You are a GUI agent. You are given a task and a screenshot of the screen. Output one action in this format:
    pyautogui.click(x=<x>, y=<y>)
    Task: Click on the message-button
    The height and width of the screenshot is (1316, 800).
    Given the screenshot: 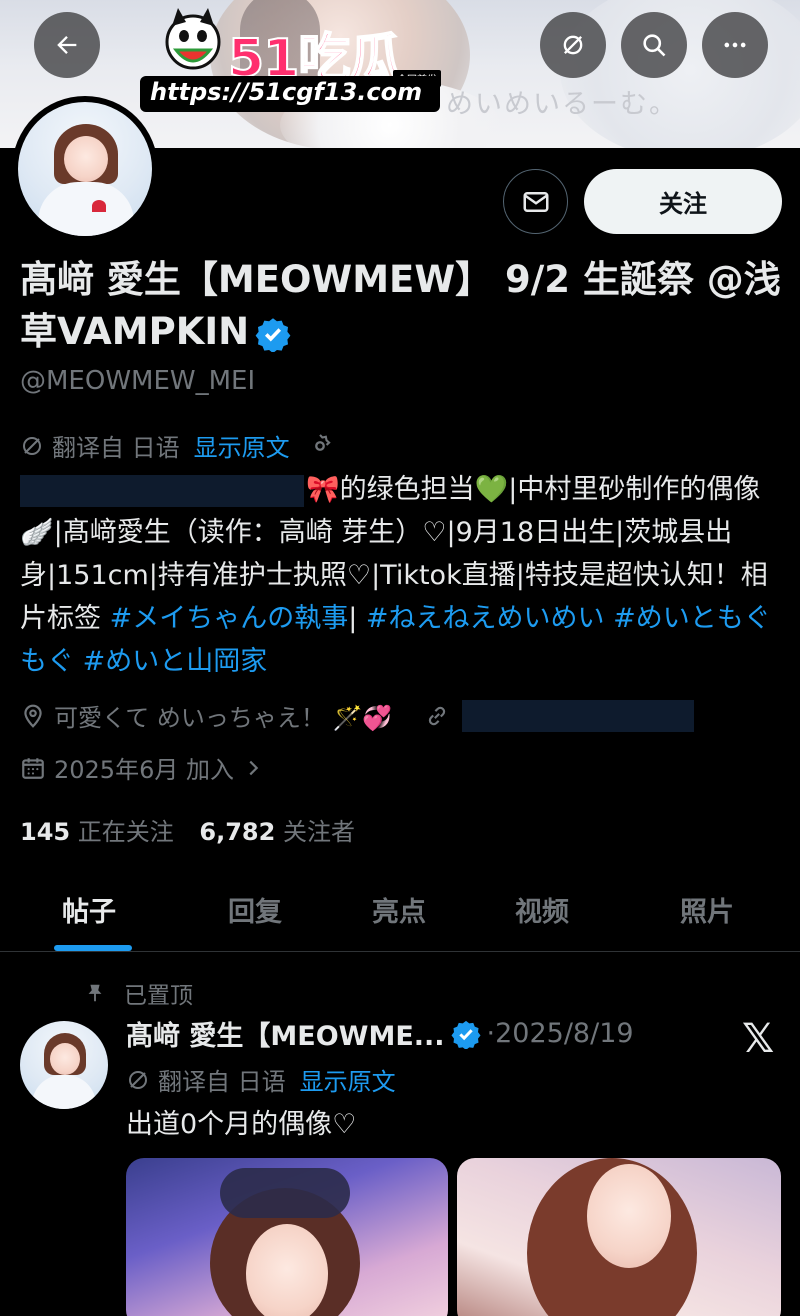 What is the action you would take?
    pyautogui.click(x=535, y=201)
    